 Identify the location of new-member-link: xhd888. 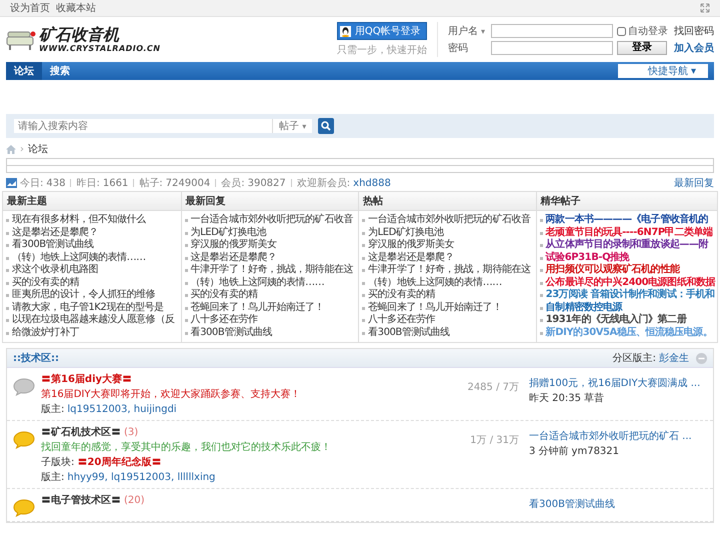
(372, 183).